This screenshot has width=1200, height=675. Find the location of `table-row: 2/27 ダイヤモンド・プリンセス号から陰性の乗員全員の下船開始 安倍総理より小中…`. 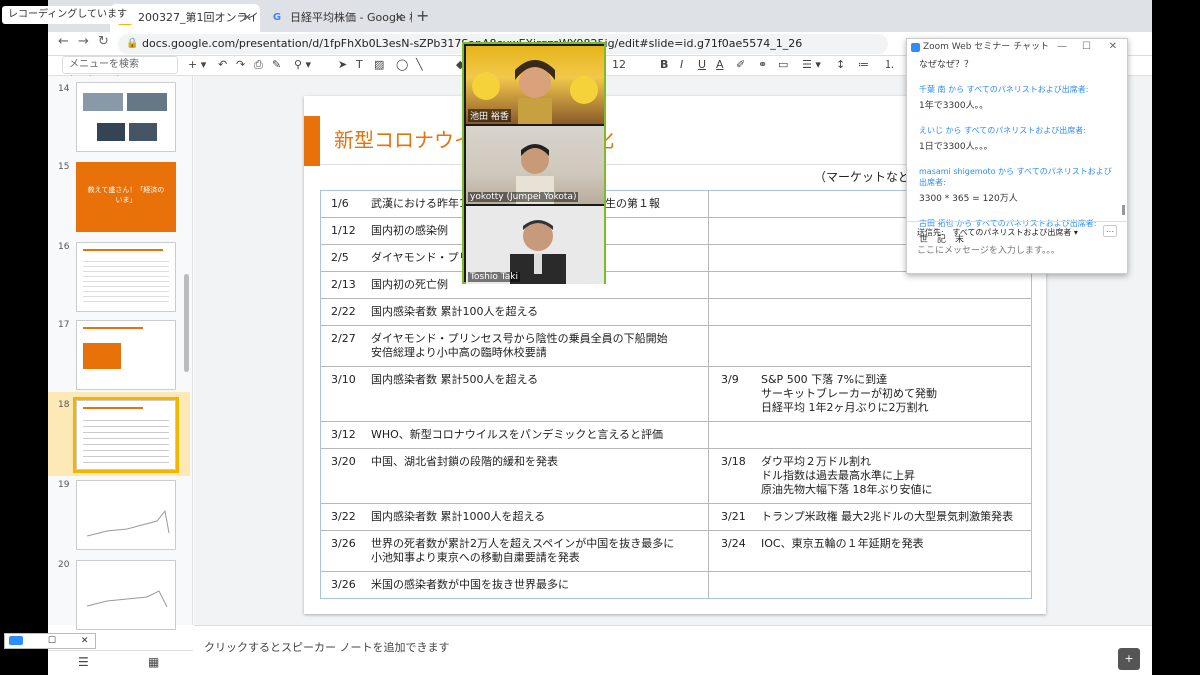

table-row: 2/27 ダイヤモンド・プリンセス号から陰性の乗員全員の下船開始 安倍総理より小中… is located at coordinates (676, 345).